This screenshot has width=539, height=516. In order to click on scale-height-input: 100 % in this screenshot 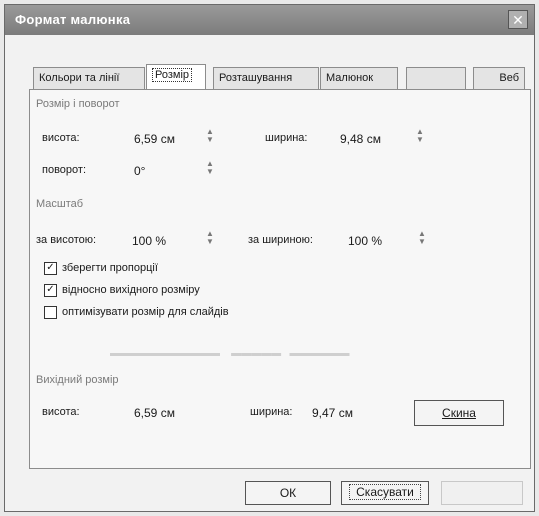, I will do `click(149, 241)`.